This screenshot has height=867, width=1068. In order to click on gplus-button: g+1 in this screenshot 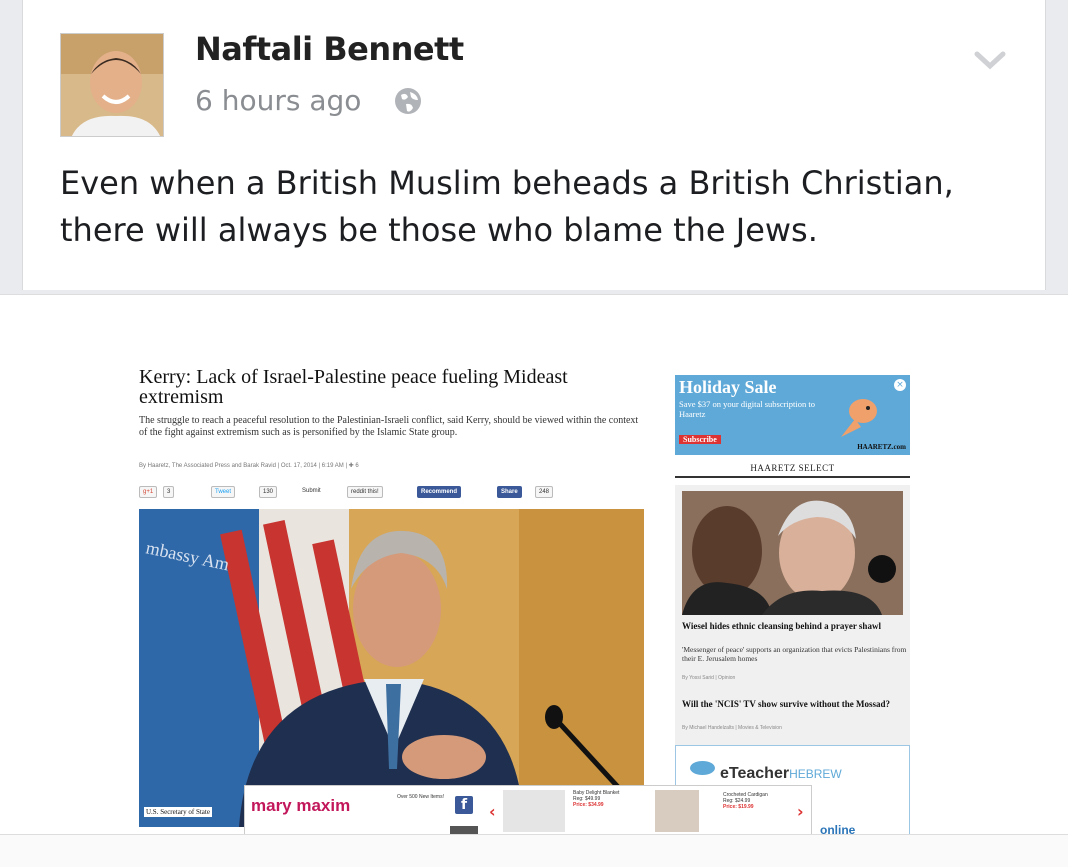, I will do `click(148, 492)`.